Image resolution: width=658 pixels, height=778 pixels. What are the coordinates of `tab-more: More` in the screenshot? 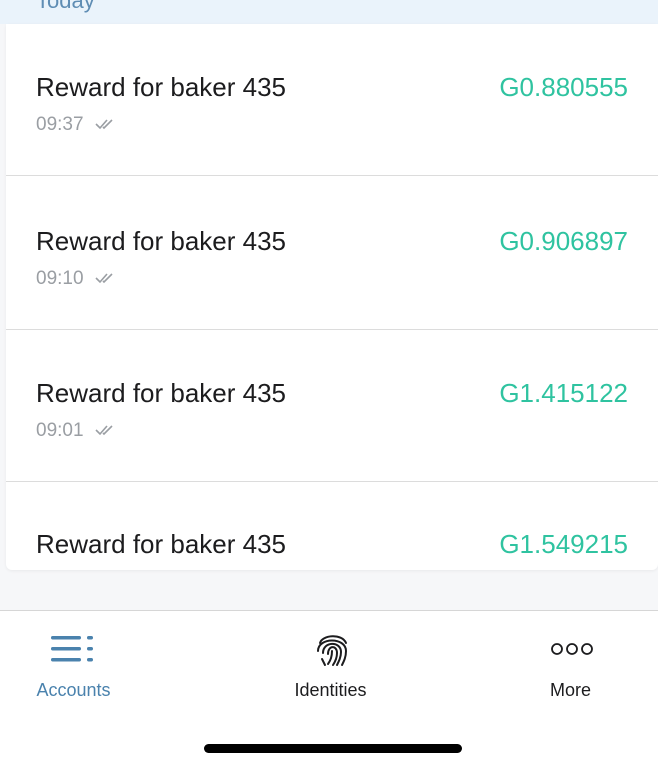 It's located at (560, 661).